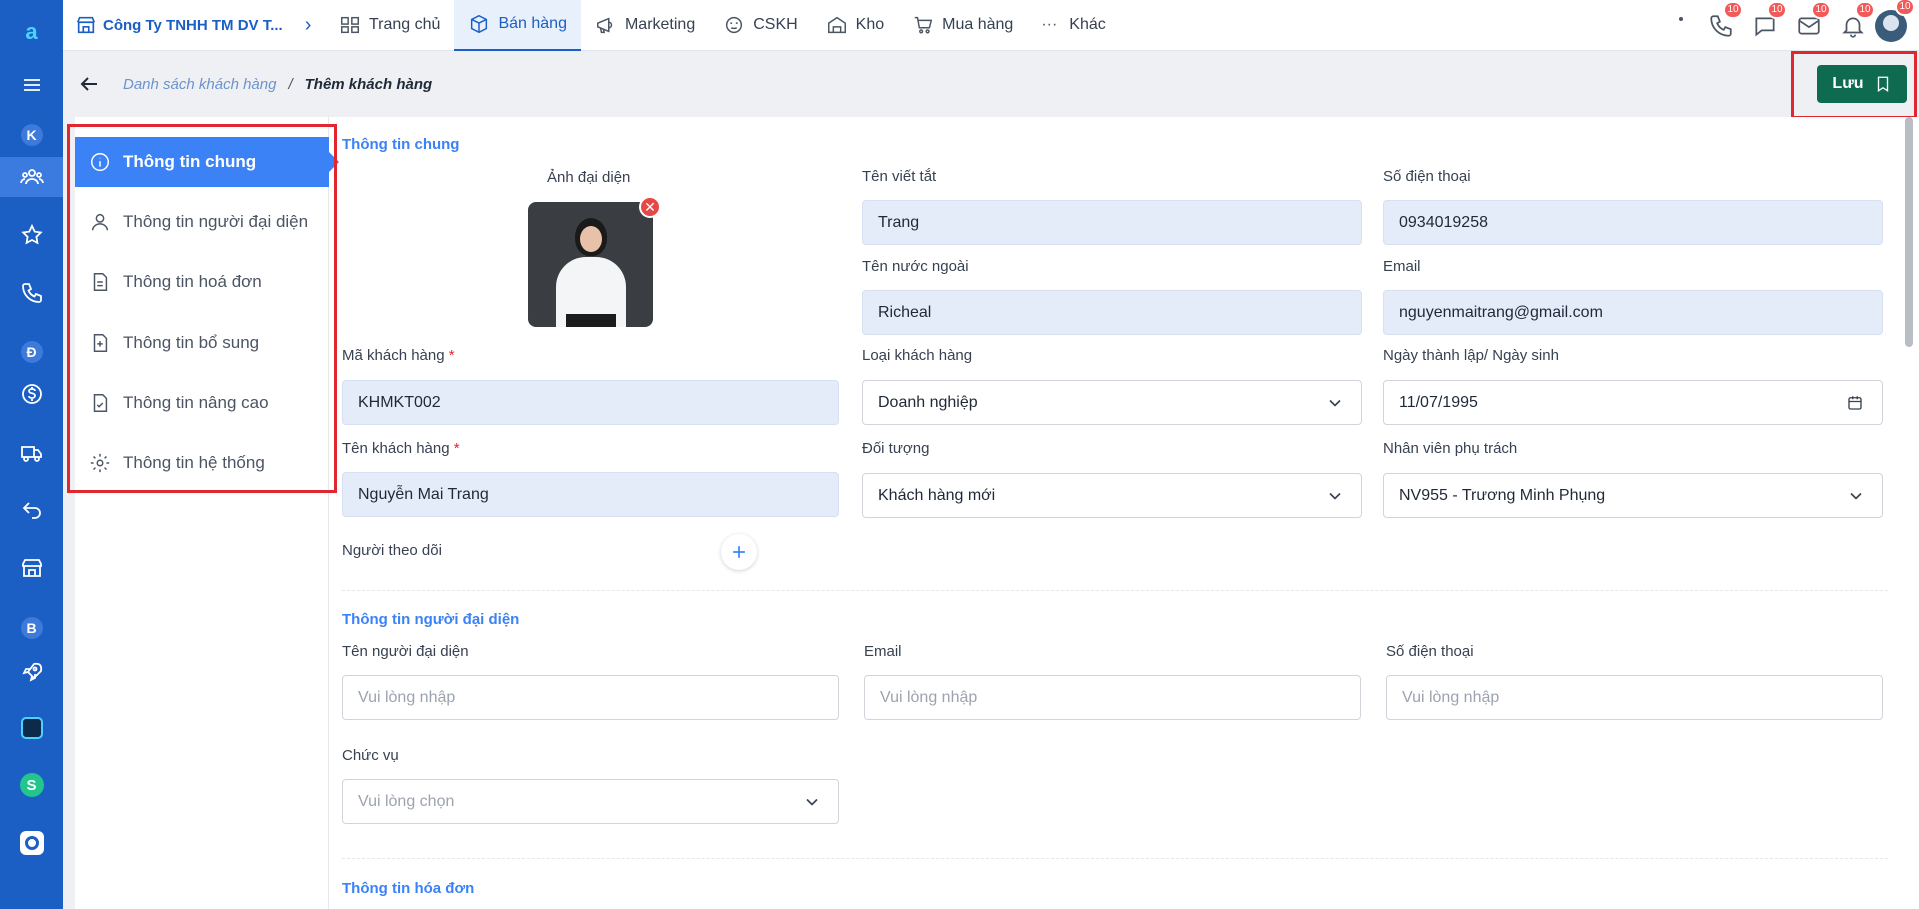 Image resolution: width=1919 pixels, height=909 pixels. Describe the element at coordinates (479, 24) in the screenshot. I see `box-icon` at that location.